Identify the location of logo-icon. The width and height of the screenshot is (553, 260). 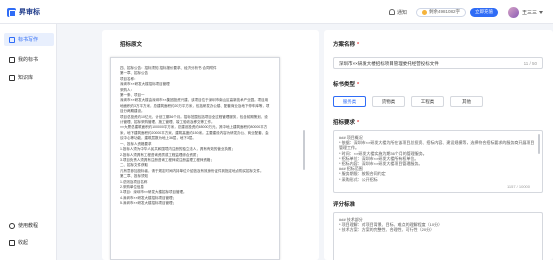
(11, 12).